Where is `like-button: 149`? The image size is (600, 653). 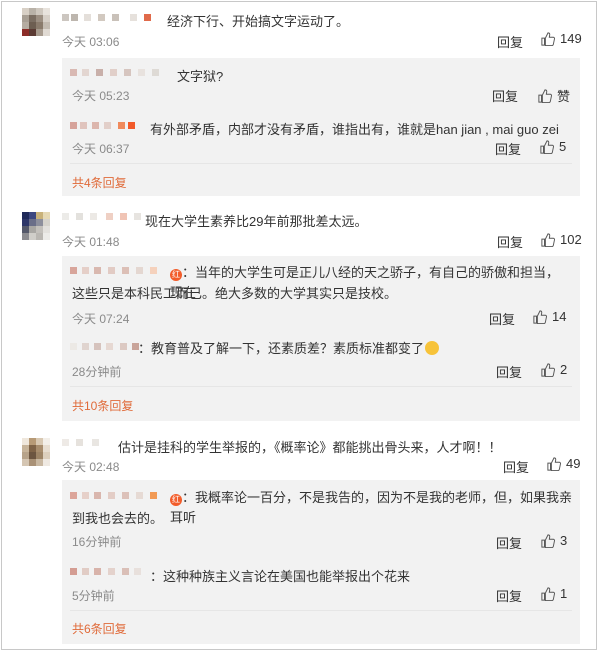 like-button: 149 is located at coordinates (561, 38).